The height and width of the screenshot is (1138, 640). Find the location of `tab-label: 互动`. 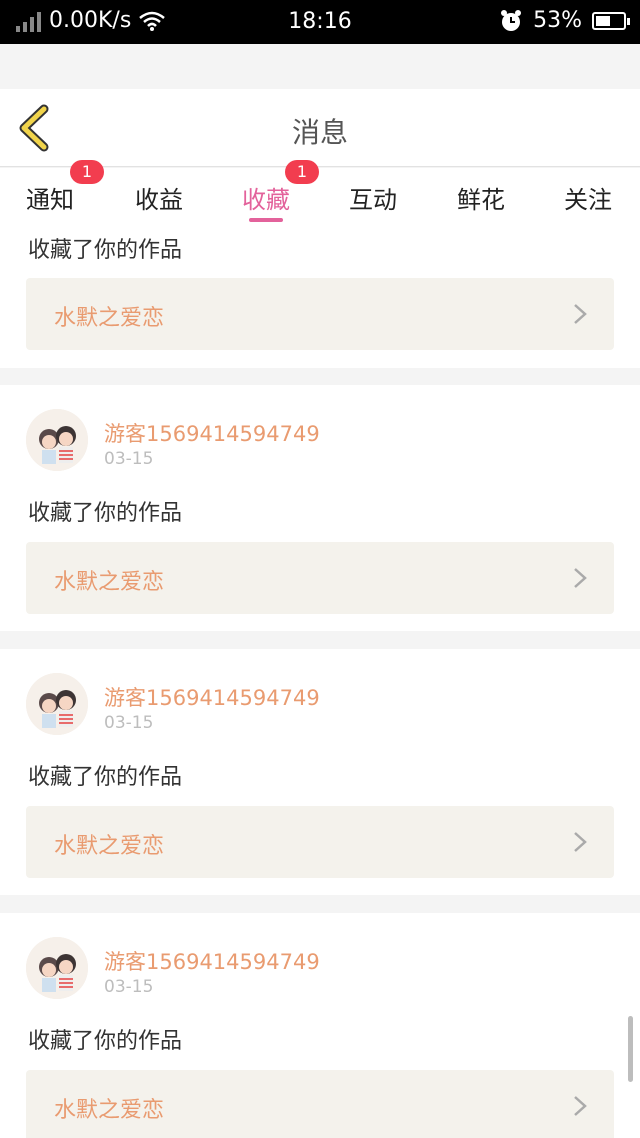

tab-label: 互动 is located at coordinates (373, 200).